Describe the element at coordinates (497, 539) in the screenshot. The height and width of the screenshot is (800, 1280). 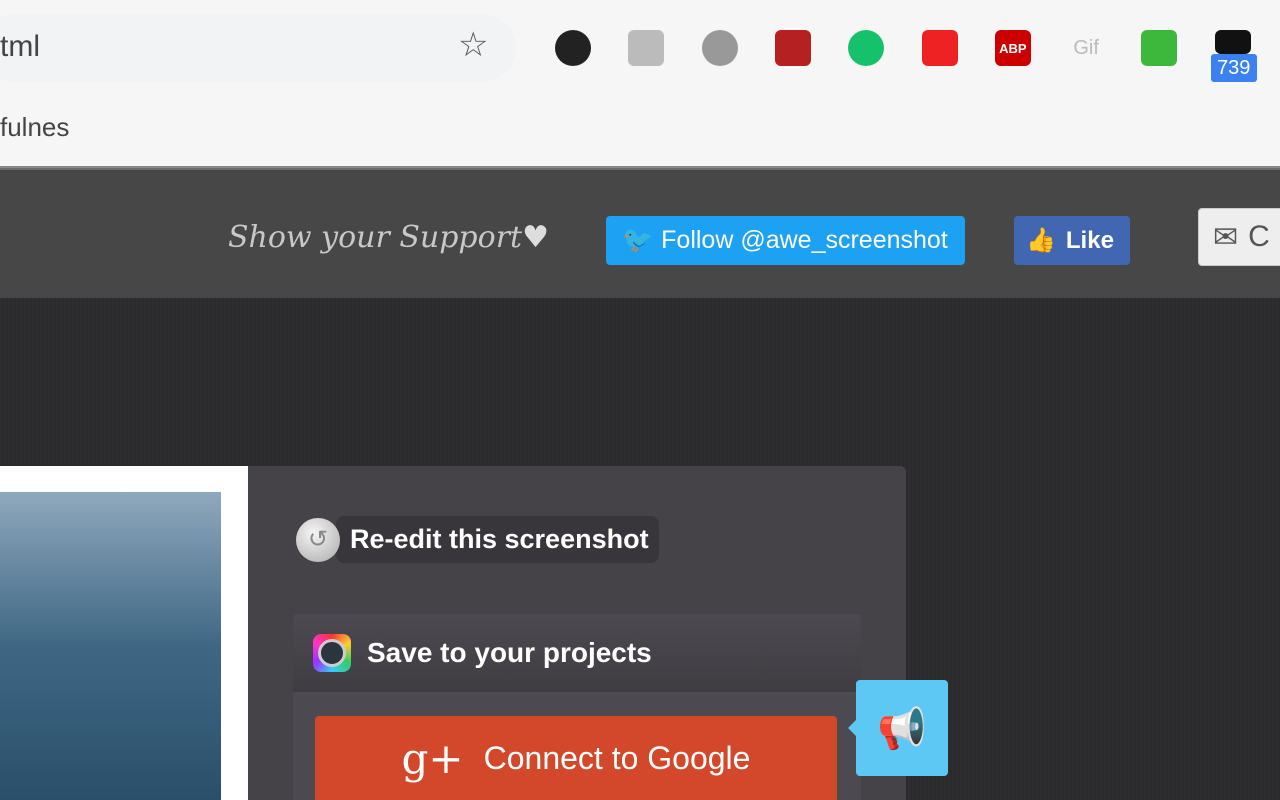
I see `reedit-label: Re-edit this screenshot` at that location.